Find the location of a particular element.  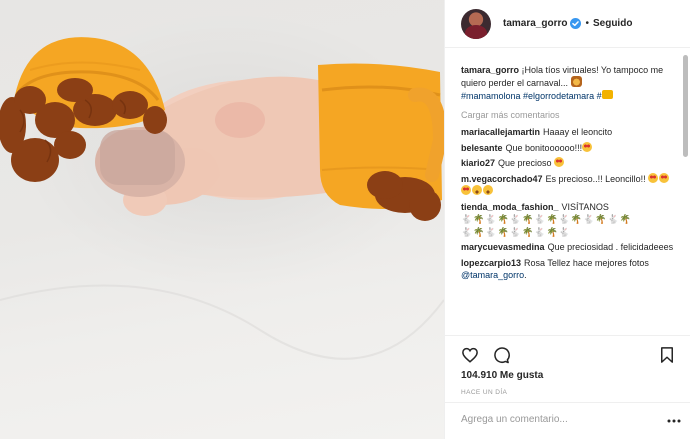

comment-item: kiario27 Que precioso is located at coordinates (570, 163).